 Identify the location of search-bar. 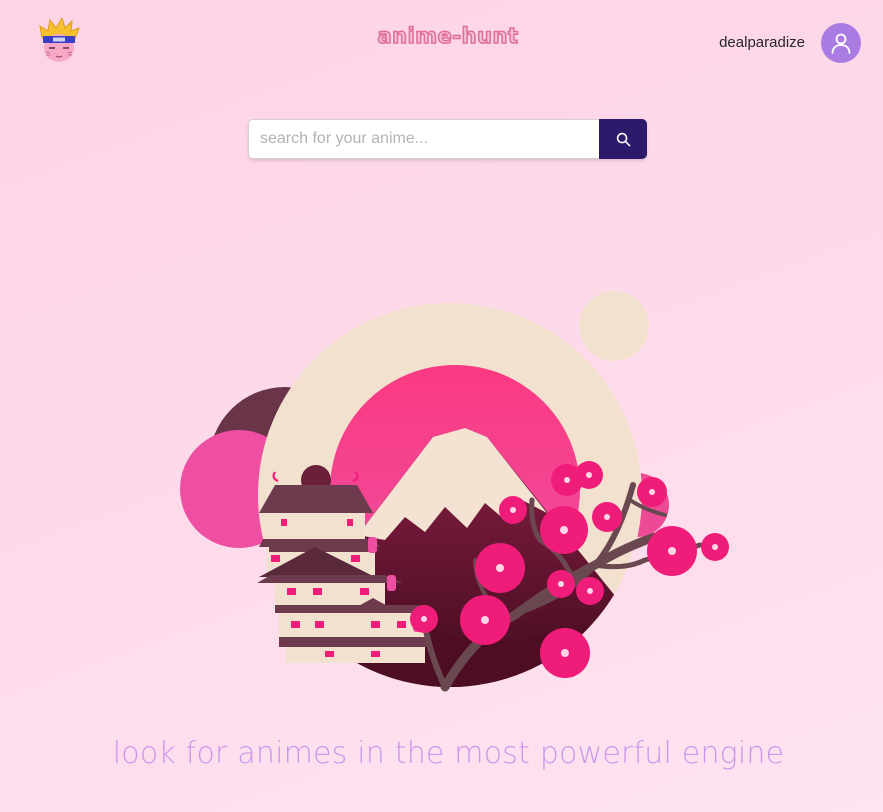
(447, 139).